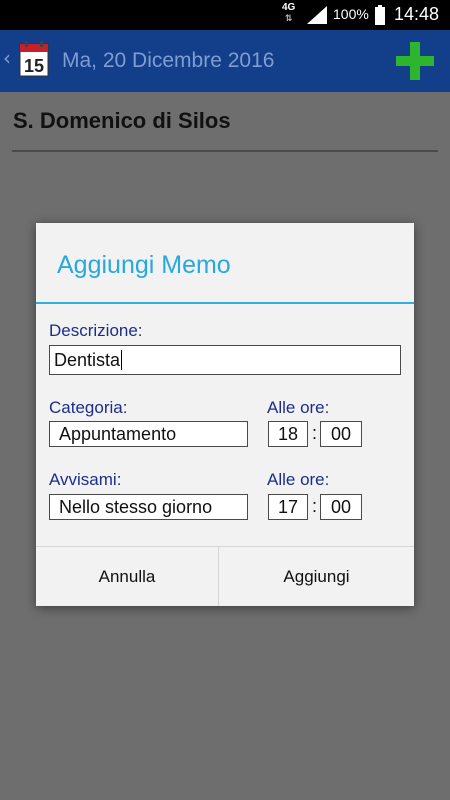 The width and height of the screenshot is (450, 800). I want to click on action-bar: ‹ 15 Ma, 20 Dicembre 2016, so click(225, 61).